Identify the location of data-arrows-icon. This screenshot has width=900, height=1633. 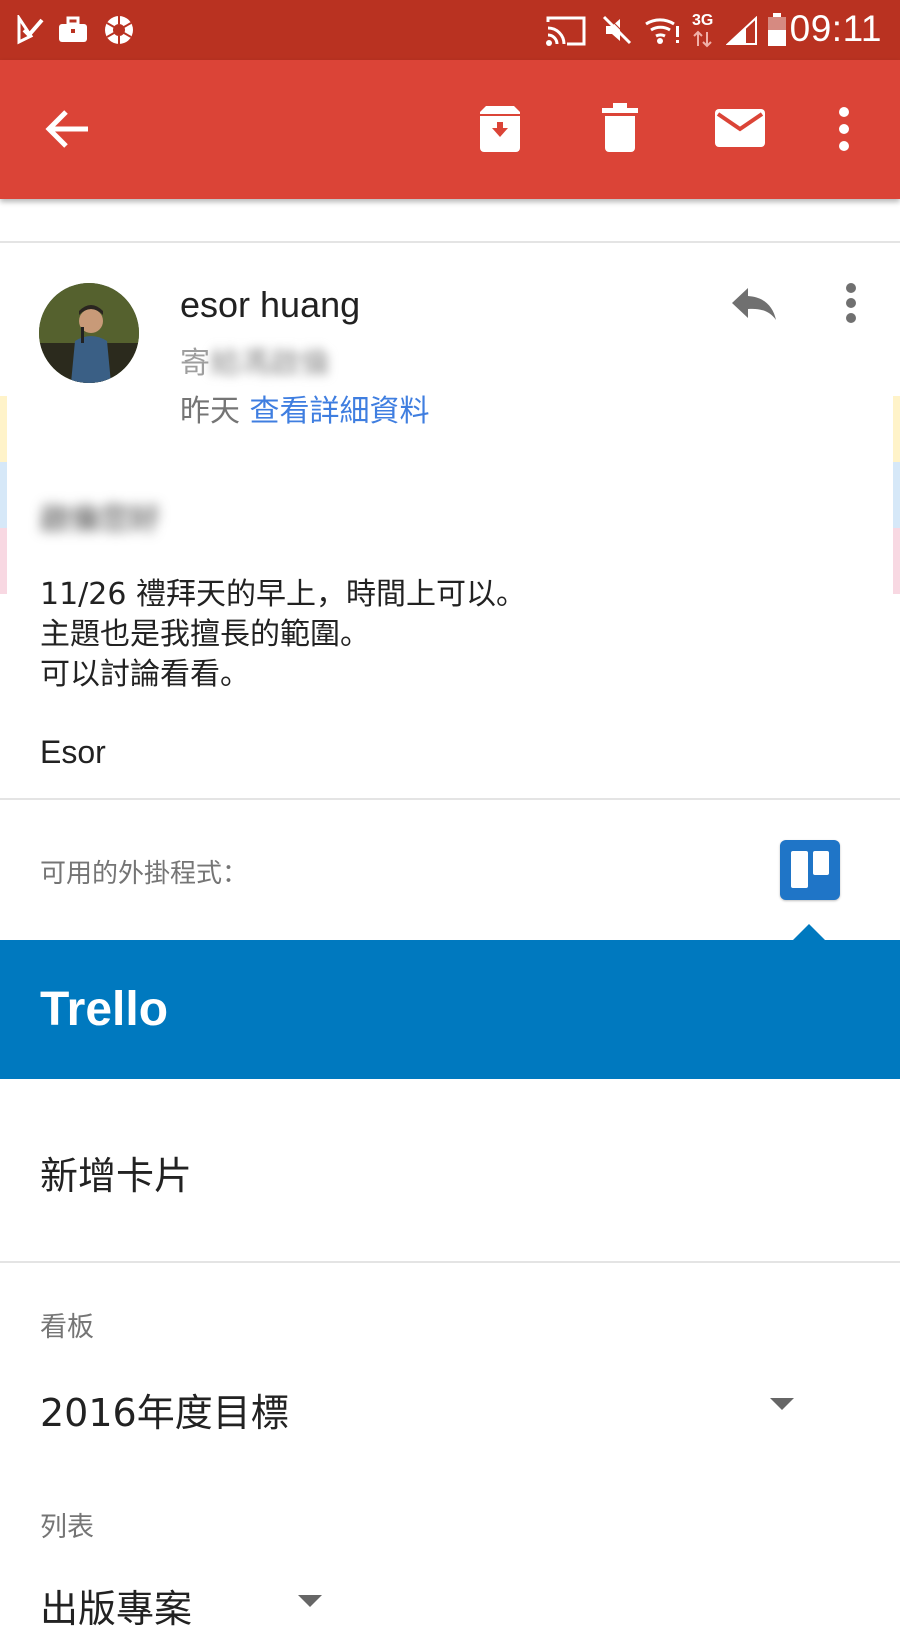
(702, 39).